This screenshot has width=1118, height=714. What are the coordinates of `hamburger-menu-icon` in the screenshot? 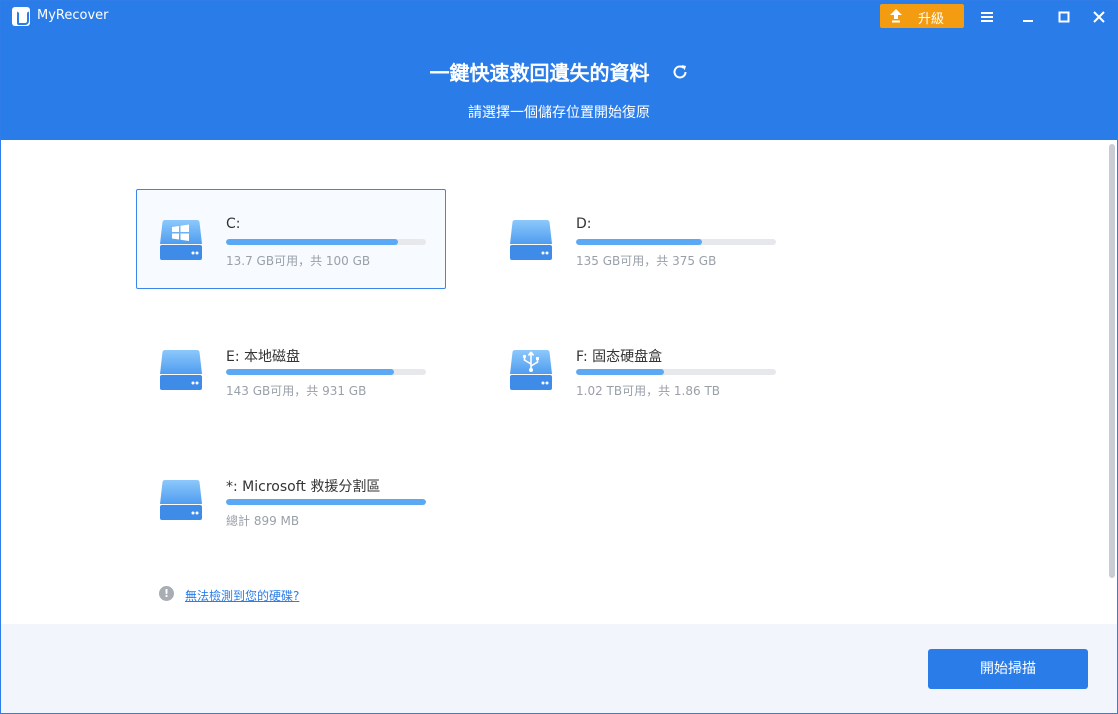 It's located at (987, 17).